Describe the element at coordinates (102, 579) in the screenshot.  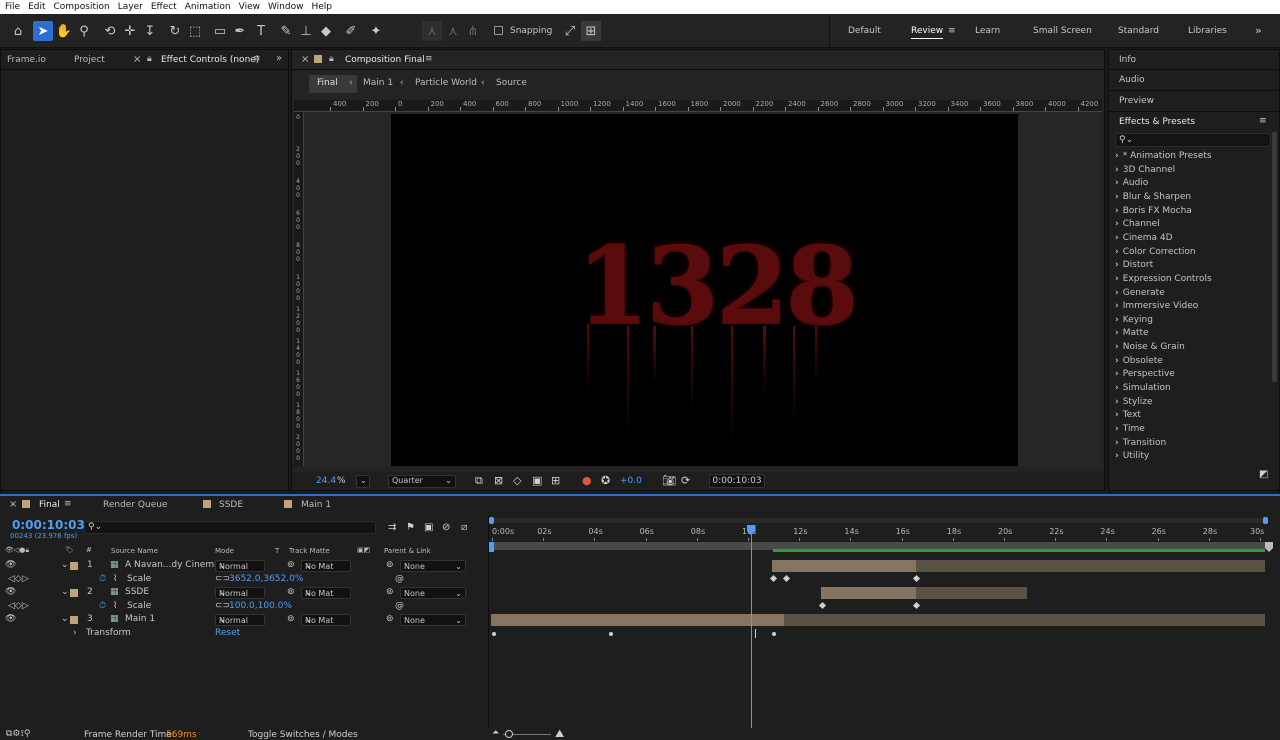
I see `stopwatch-icon: ⏱︎` at that location.